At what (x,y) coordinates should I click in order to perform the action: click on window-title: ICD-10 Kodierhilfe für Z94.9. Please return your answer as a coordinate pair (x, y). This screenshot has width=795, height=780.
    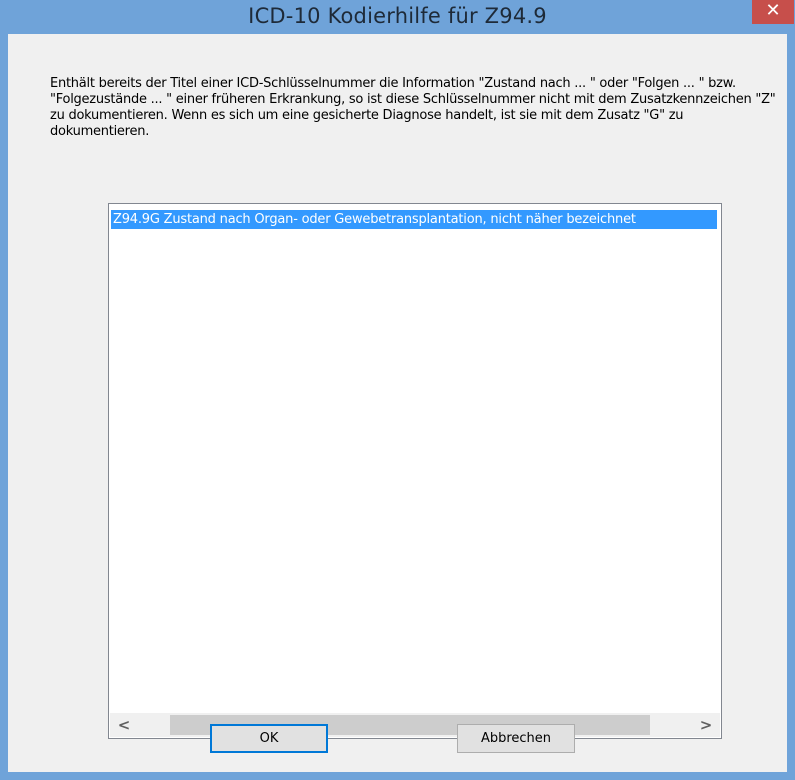
    Looking at the image, I should click on (397, 16).